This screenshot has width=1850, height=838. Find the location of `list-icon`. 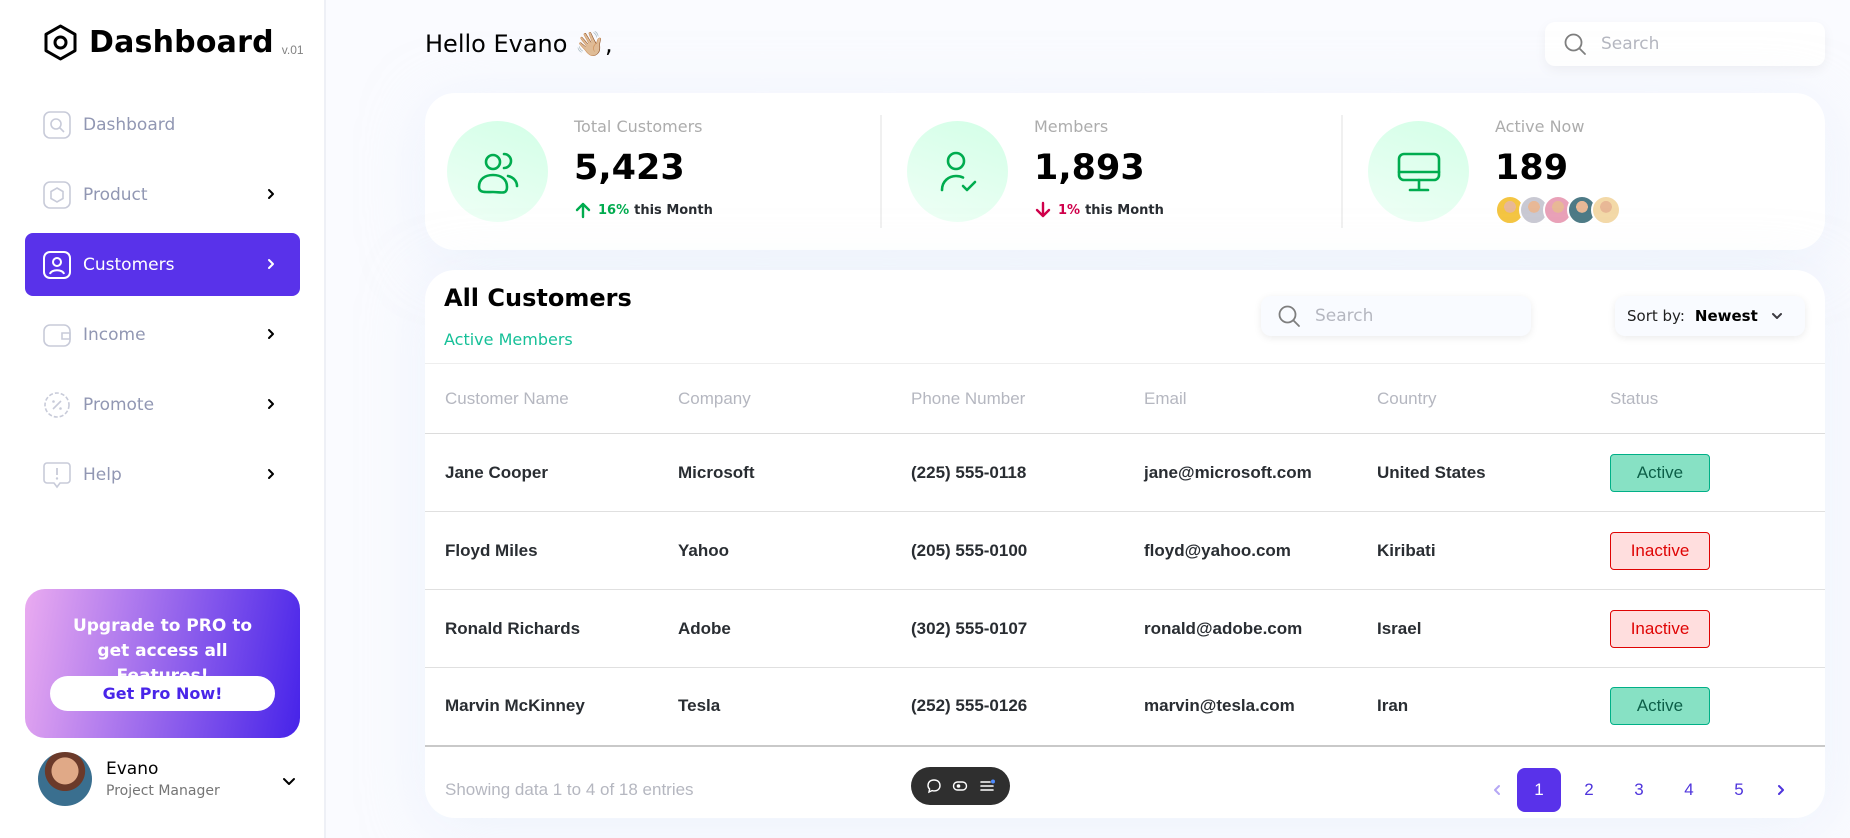

list-icon is located at coordinates (987, 786).